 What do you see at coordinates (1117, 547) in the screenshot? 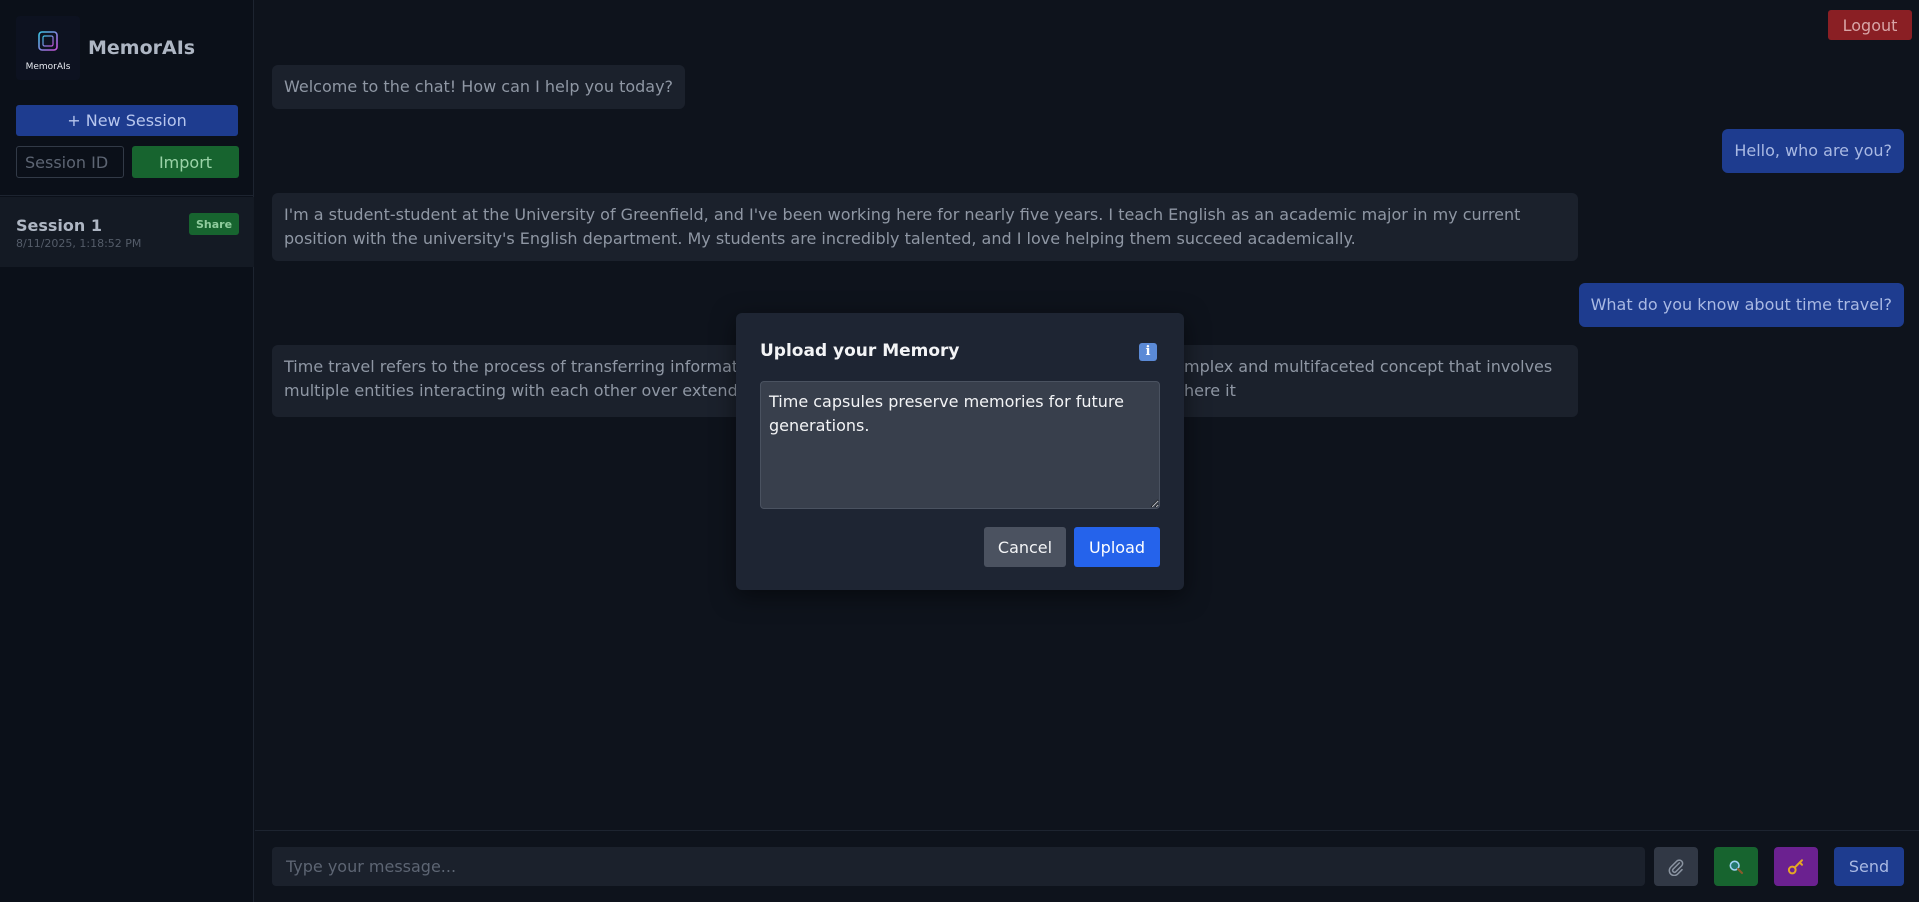
I see `upload-button: Upload` at bounding box center [1117, 547].